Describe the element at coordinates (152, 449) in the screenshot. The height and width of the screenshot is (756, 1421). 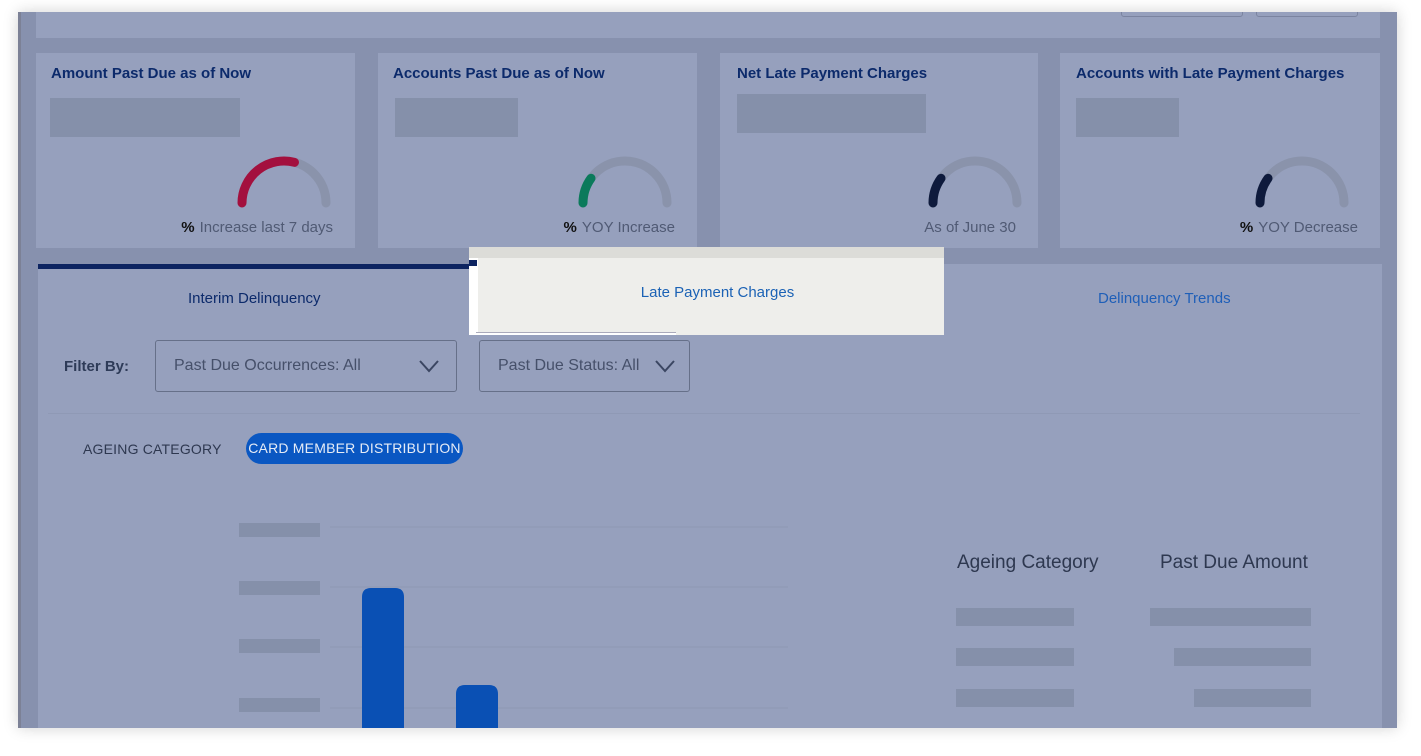
I see `ageing-category-toggle: AGEING CATEGORY` at that location.